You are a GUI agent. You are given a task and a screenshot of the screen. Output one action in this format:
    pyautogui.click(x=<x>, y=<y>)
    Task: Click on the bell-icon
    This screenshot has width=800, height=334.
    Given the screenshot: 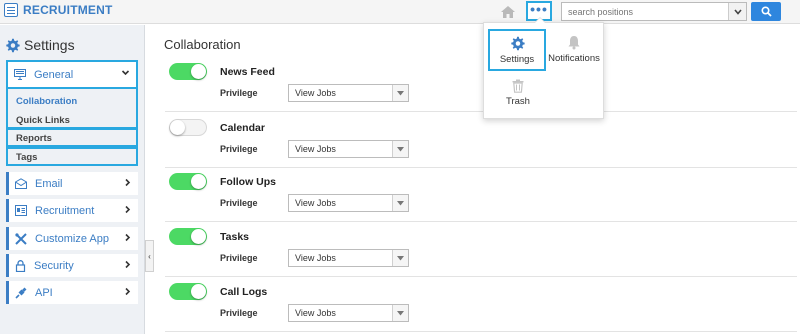 What is the action you would take?
    pyautogui.click(x=574, y=42)
    